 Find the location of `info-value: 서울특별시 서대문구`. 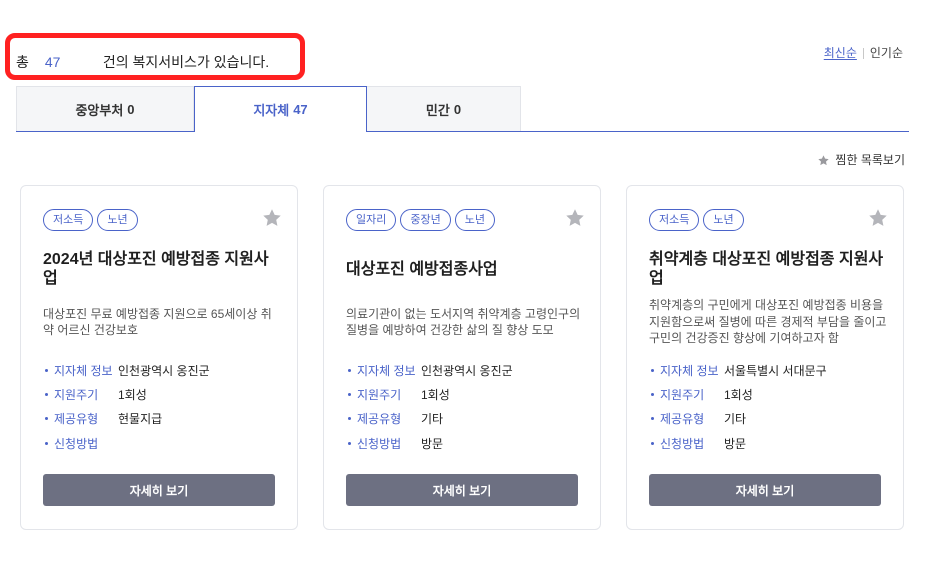

info-value: 서울특별시 서대문구 is located at coordinates (775, 370).